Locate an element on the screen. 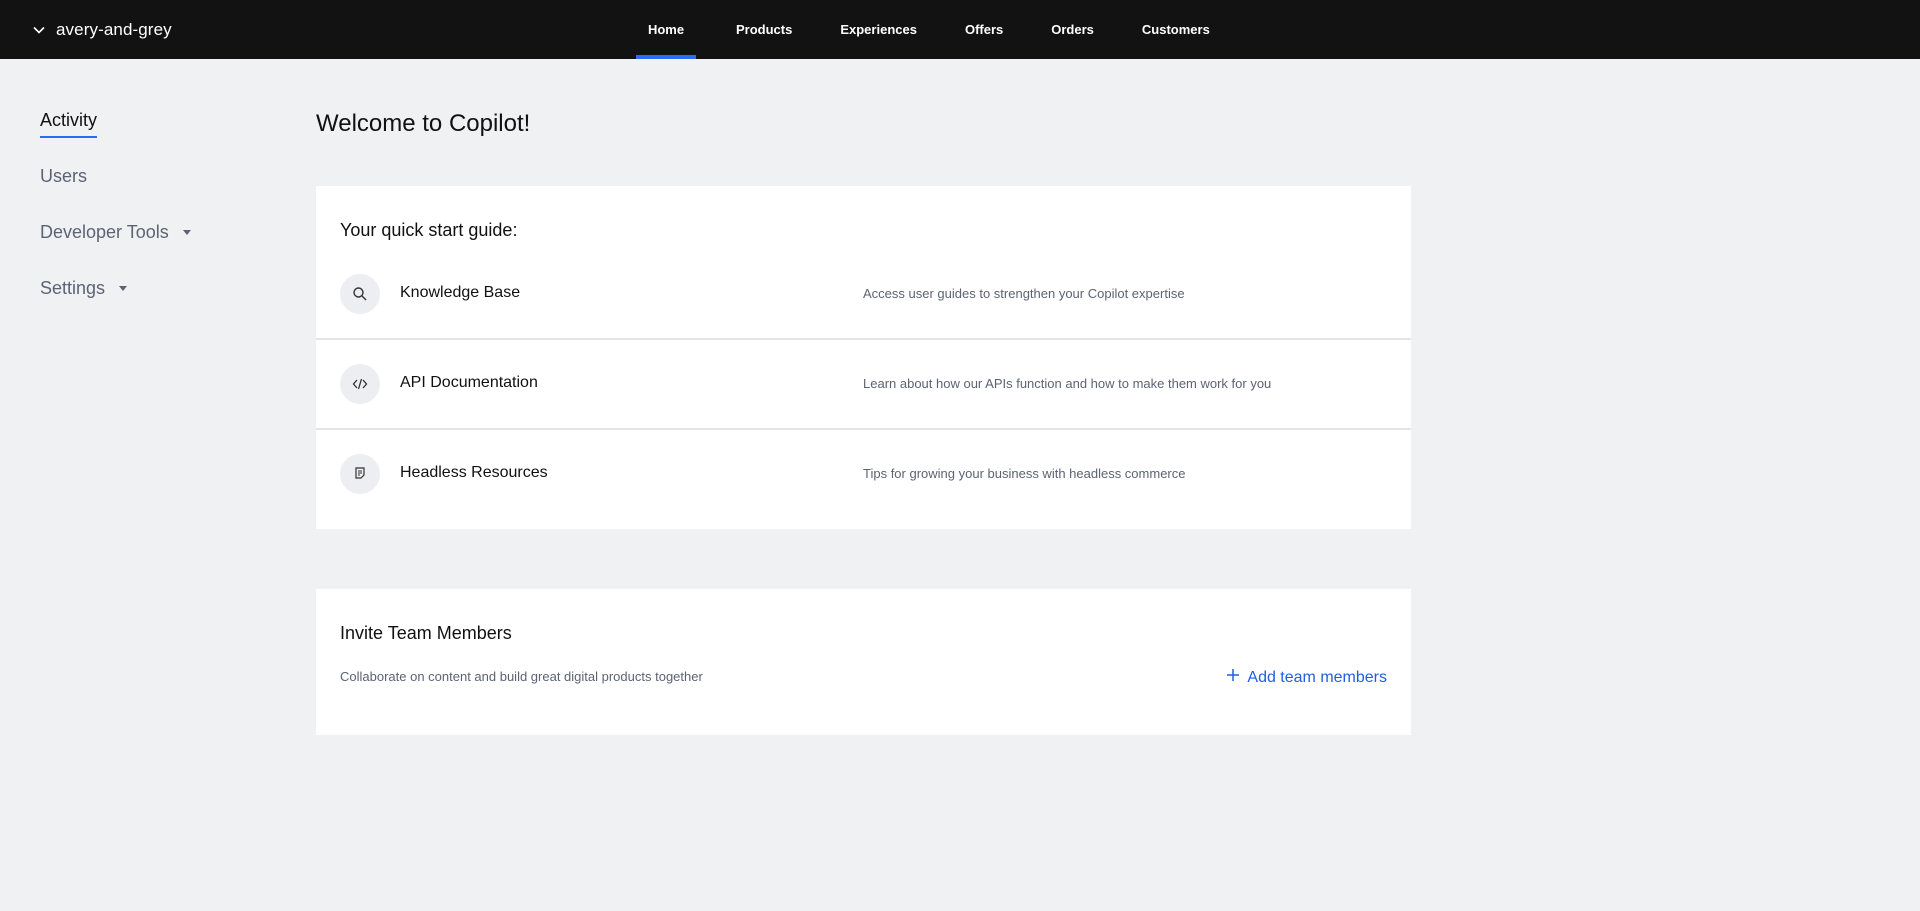 The width and height of the screenshot is (1920, 911). add-team-members-button: Add team members is located at coordinates (1306, 677).